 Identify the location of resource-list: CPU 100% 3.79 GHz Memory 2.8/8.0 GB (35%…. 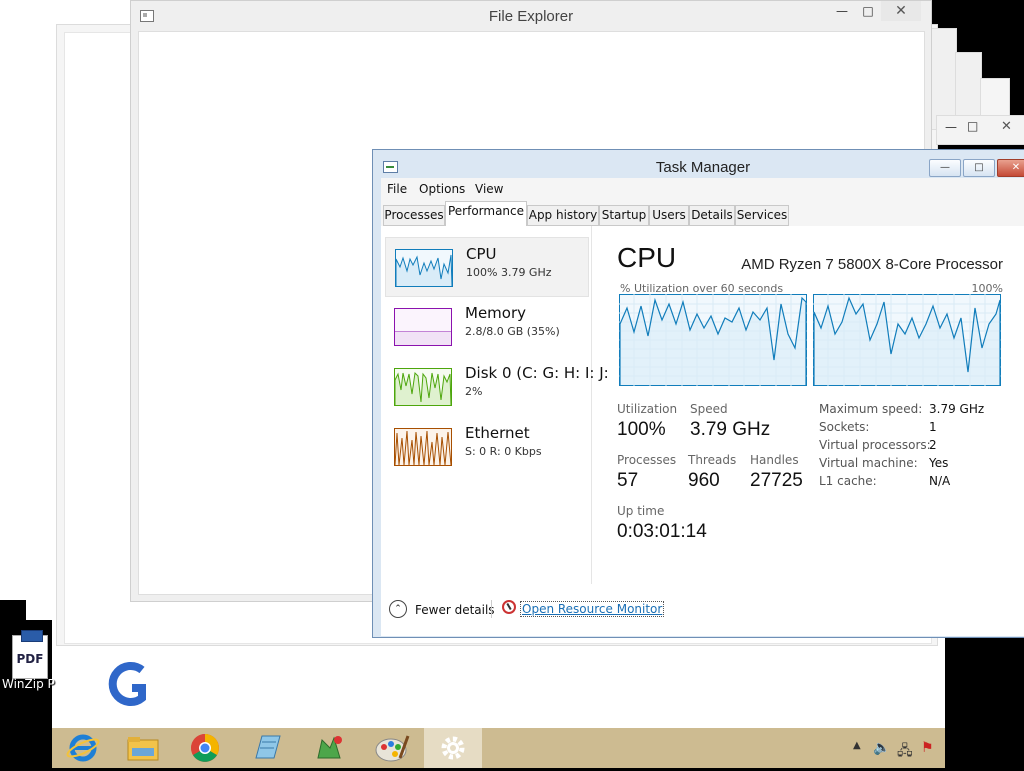
(495, 405).